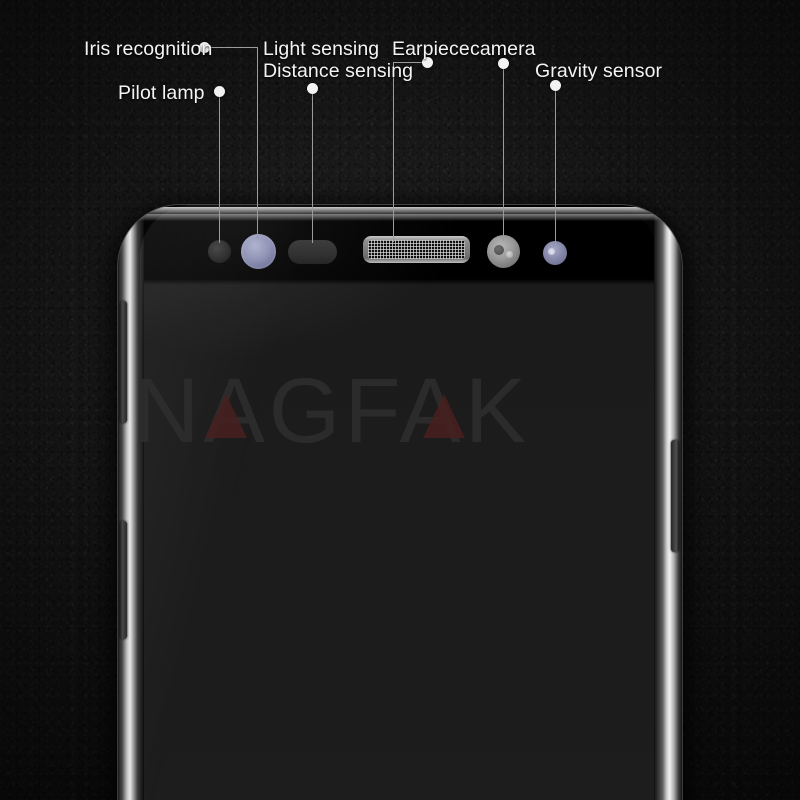  Describe the element at coordinates (551, 251) in the screenshot. I see `gravity-sensor-highlight` at that location.